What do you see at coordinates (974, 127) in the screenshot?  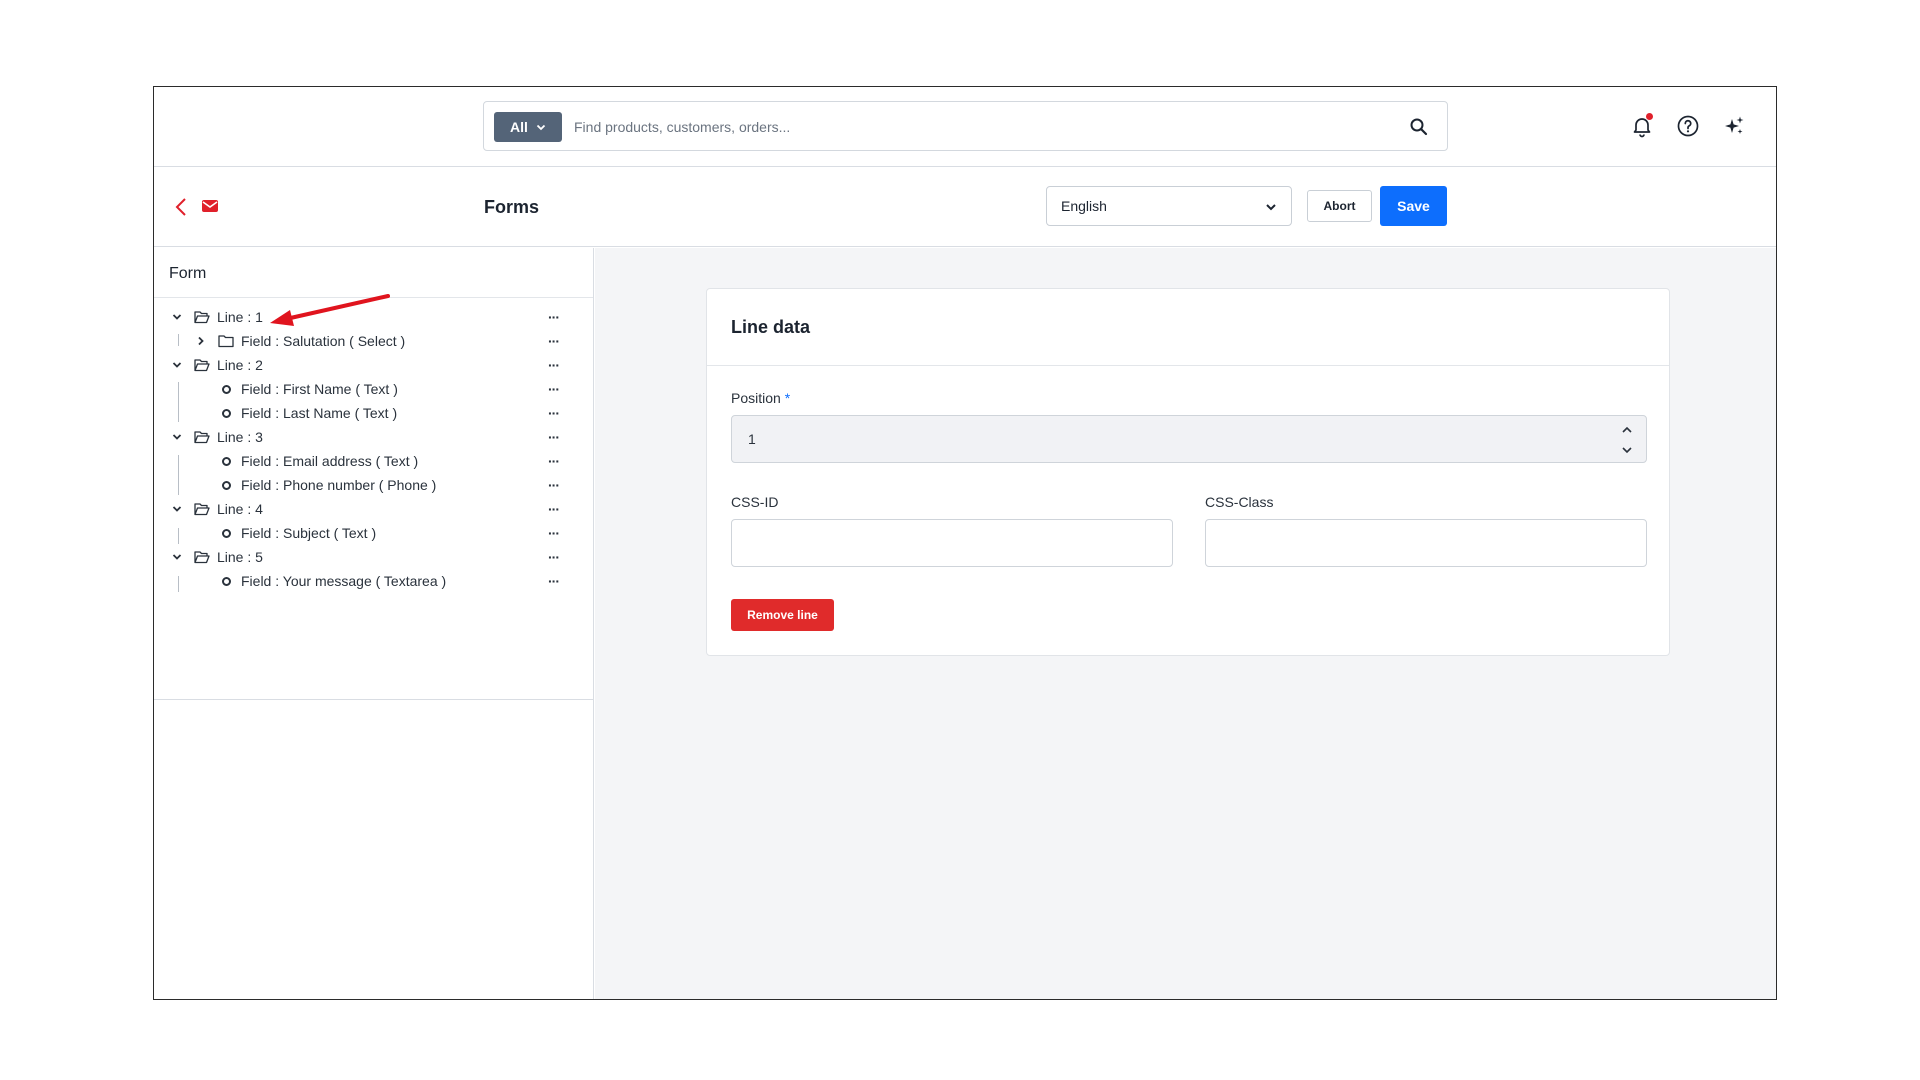 I see `search-input` at bounding box center [974, 127].